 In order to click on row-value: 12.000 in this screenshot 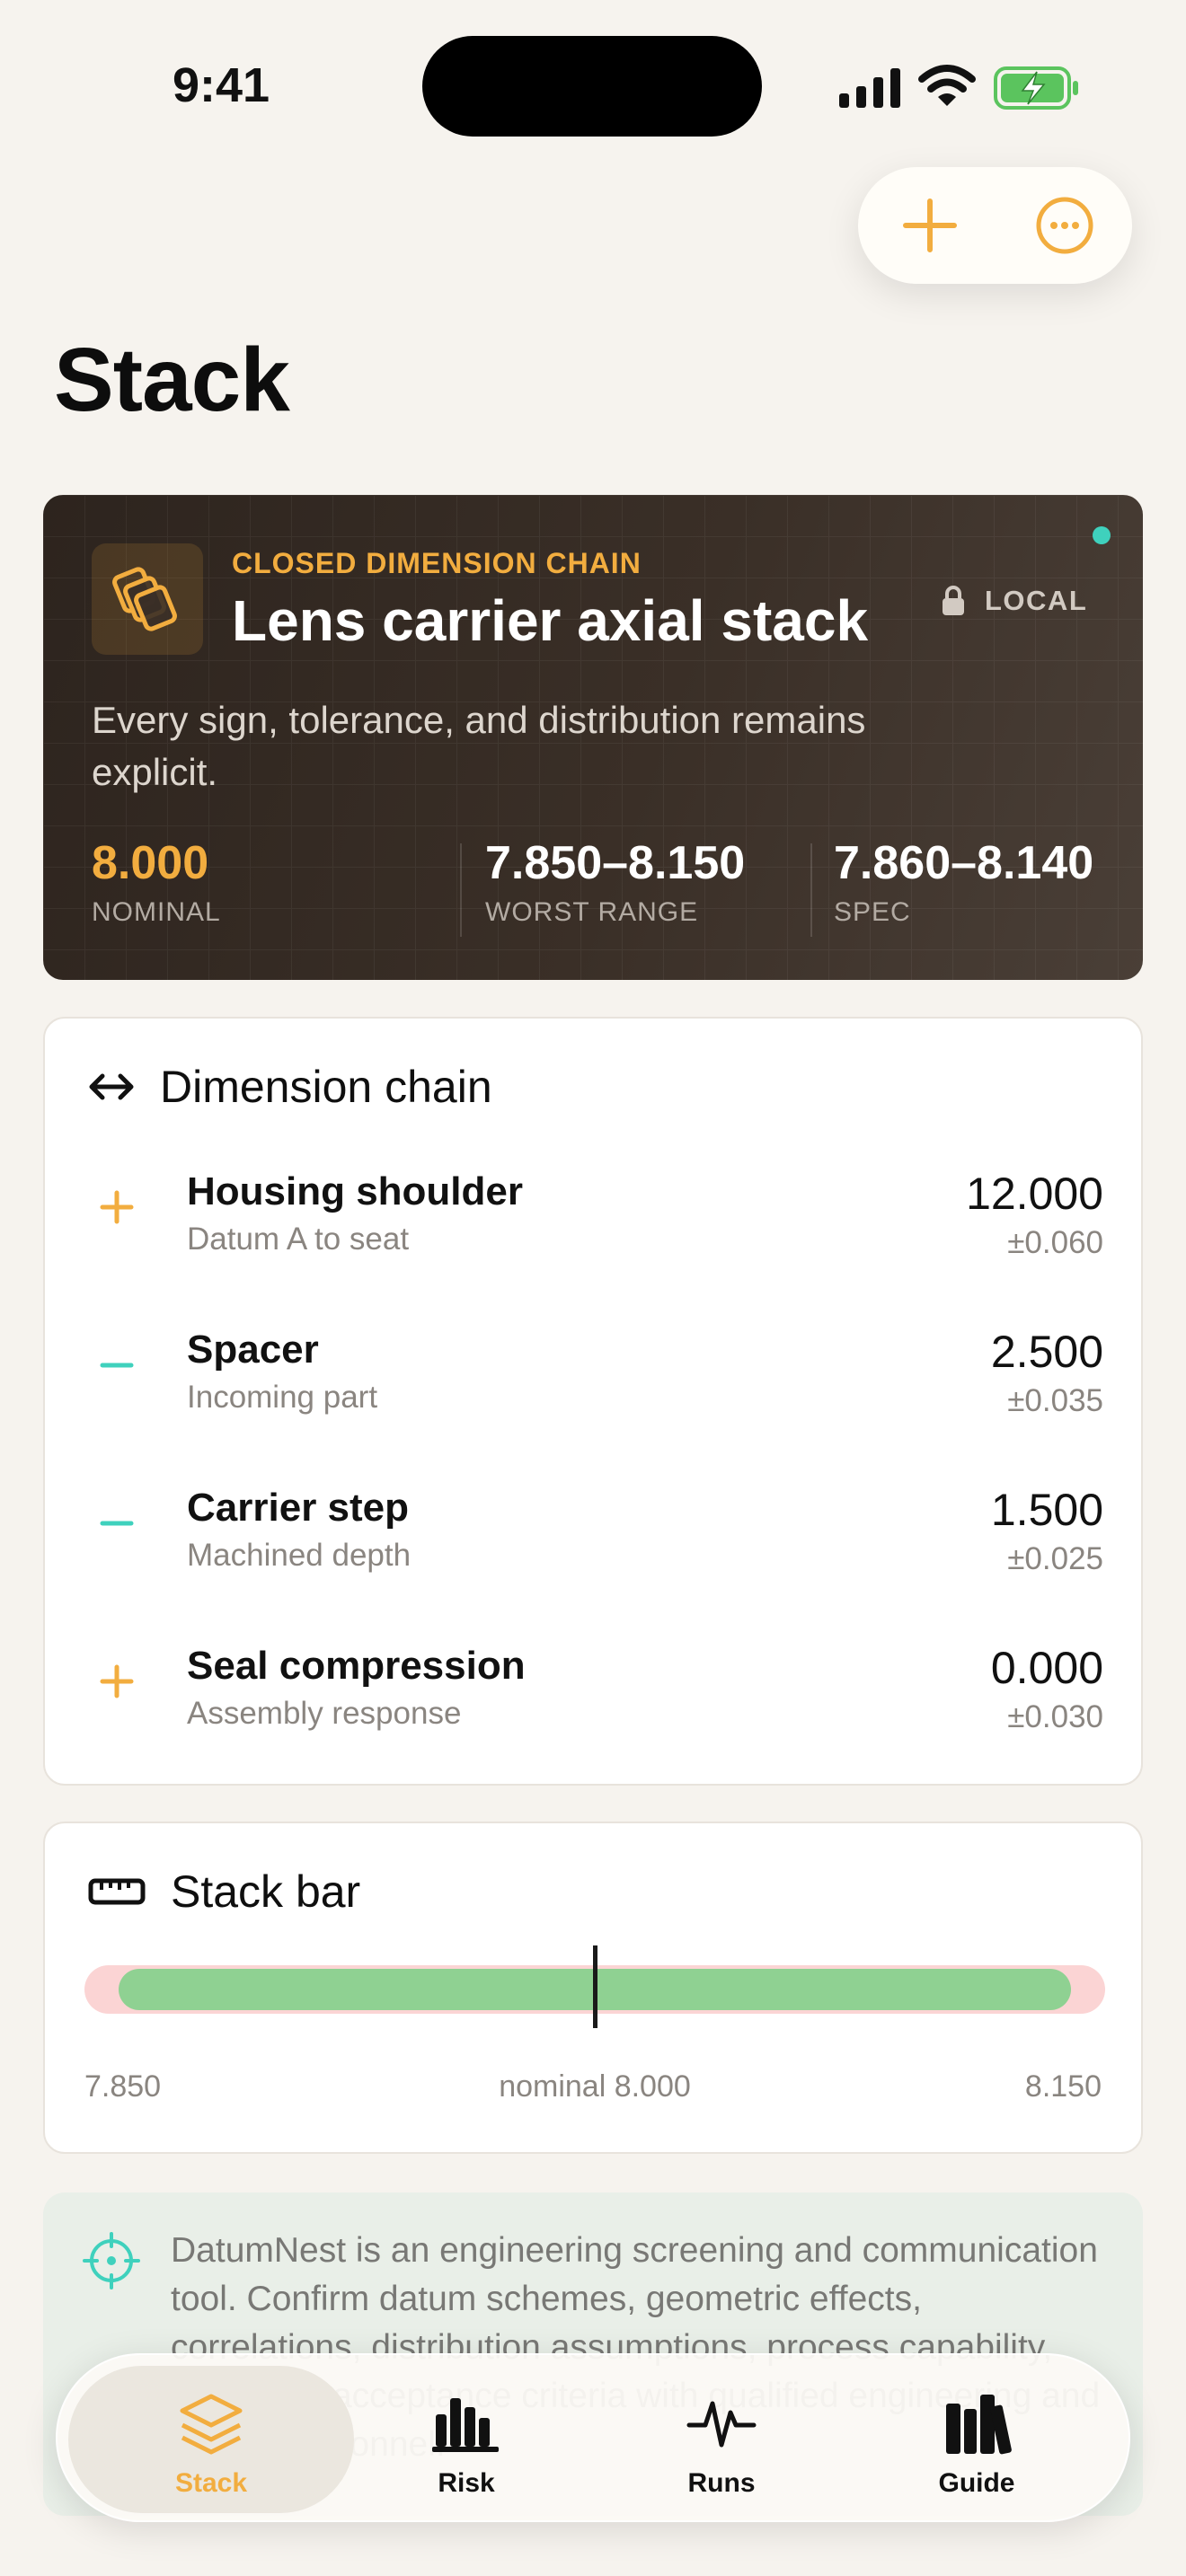, I will do `click(1034, 1194)`.